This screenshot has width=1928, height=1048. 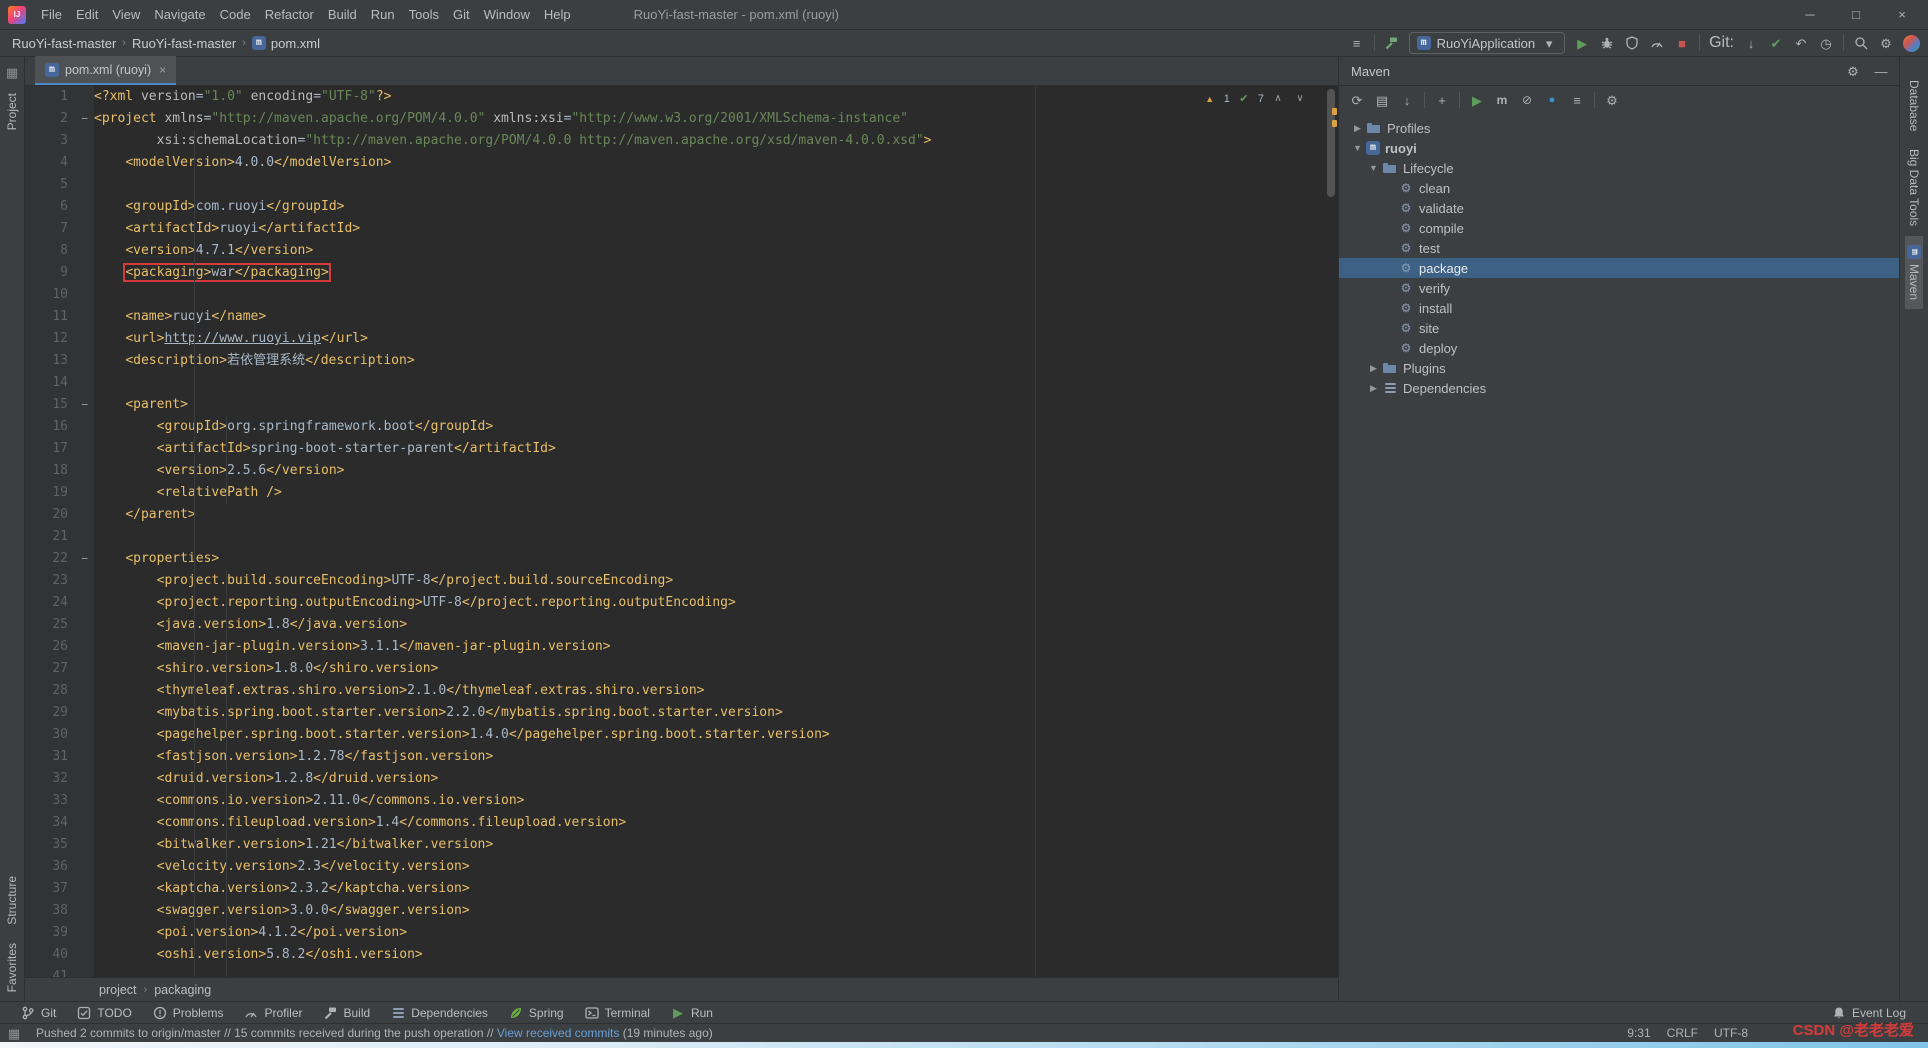 What do you see at coordinates (716, 911) in the screenshot?
I see `code-line: <swagger.version>3.0.0</swagger.version>` at bounding box center [716, 911].